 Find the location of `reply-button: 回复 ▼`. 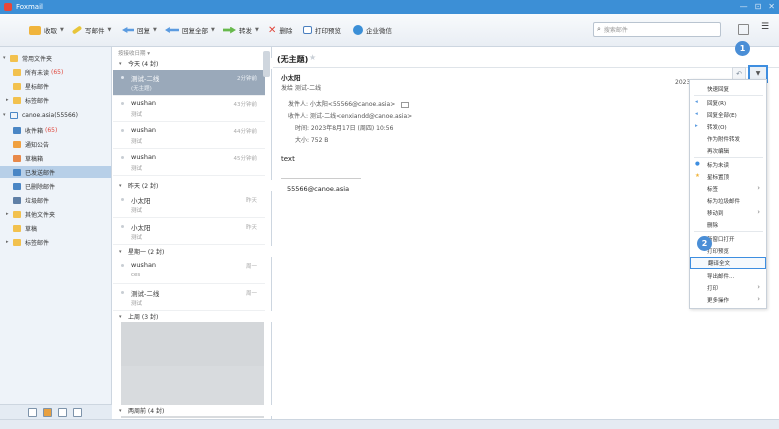

reply-button: 回复 ▼ is located at coordinates (139, 30).